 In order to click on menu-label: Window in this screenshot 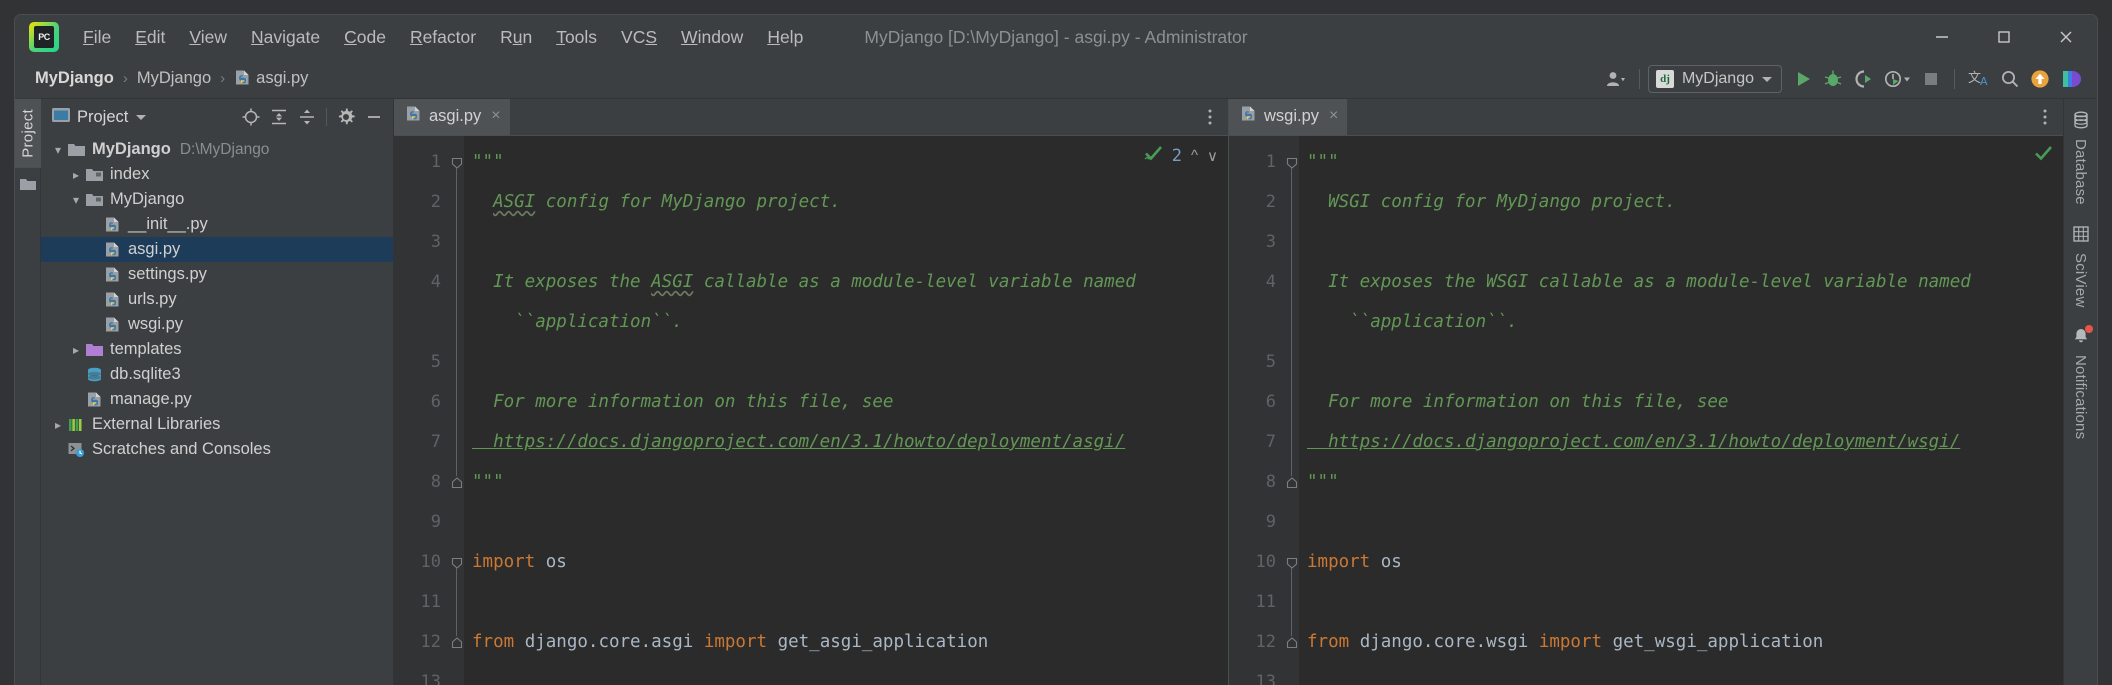, I will do `click(712, 36)`.